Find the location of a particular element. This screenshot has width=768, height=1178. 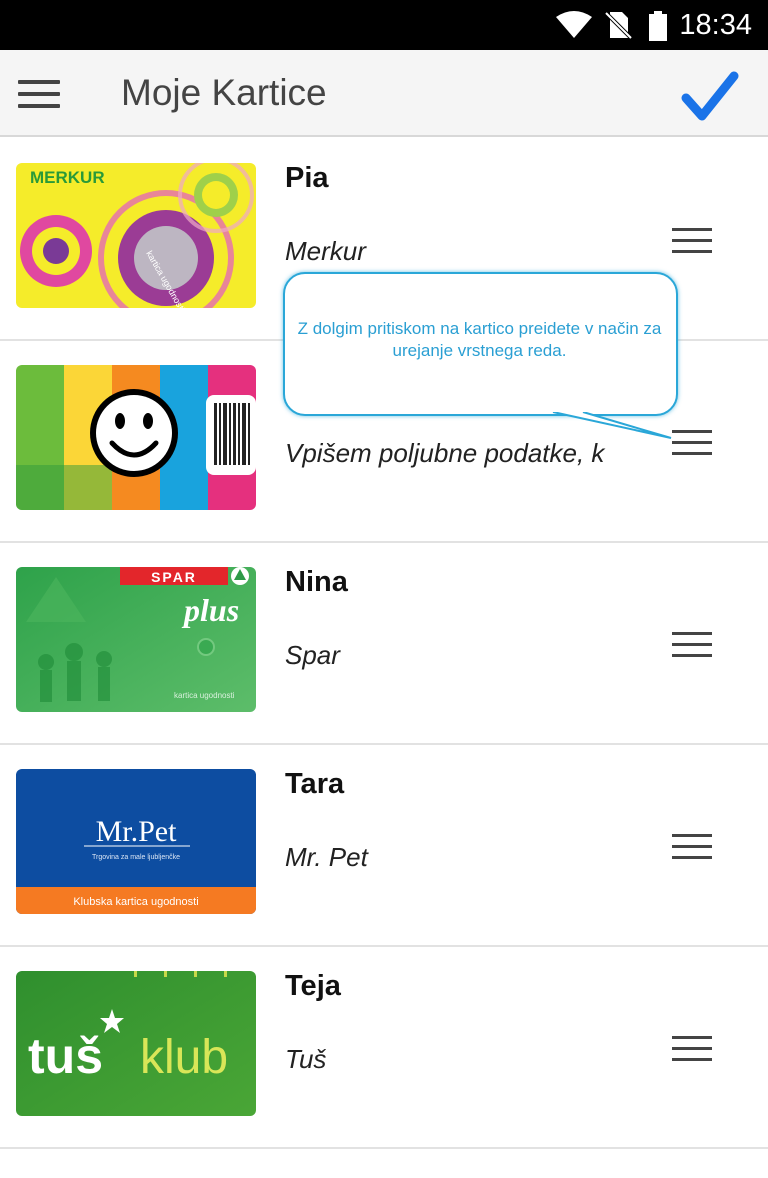

card-holder-name: Pia is located at coordinates (307, 178).